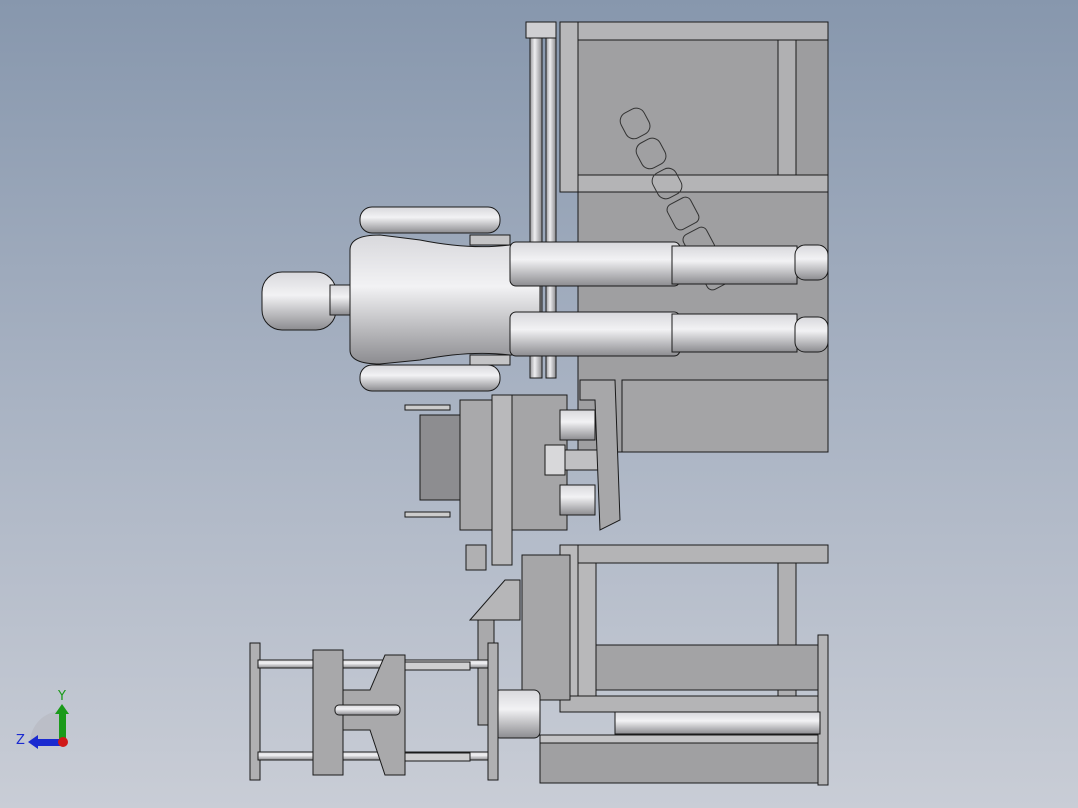 Image resolution: width=1078 pixels, height=808 pixels. I want to click on z-axis-label: Z, so click(20, 740).